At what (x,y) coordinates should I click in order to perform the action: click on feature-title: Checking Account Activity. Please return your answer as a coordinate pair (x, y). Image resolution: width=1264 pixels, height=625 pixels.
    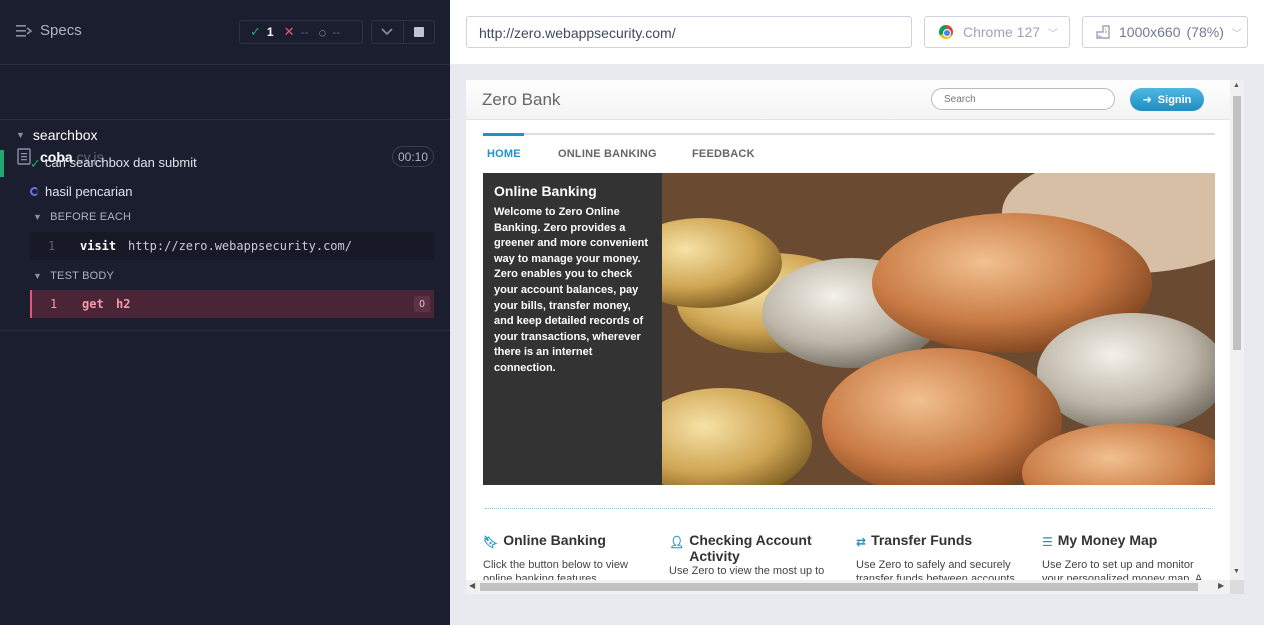
    Looking at the image, I should click on (765, 548).